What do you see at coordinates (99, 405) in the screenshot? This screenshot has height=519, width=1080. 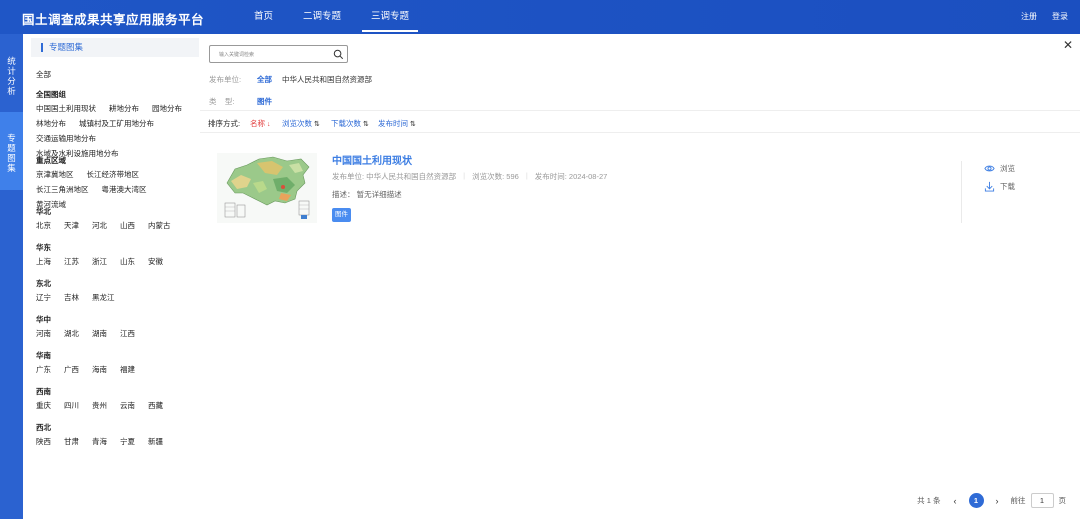 I see `list-item: 贵州` at bounding box center [99, 405].